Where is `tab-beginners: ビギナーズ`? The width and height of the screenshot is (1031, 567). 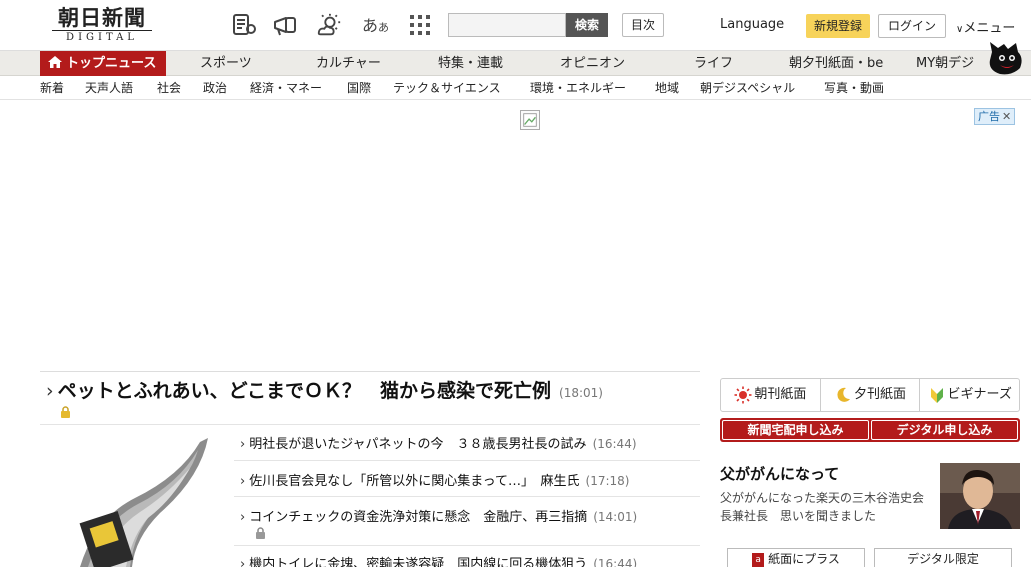 tab-beginners: ビギナーズ is located at coordinates (969, 395).